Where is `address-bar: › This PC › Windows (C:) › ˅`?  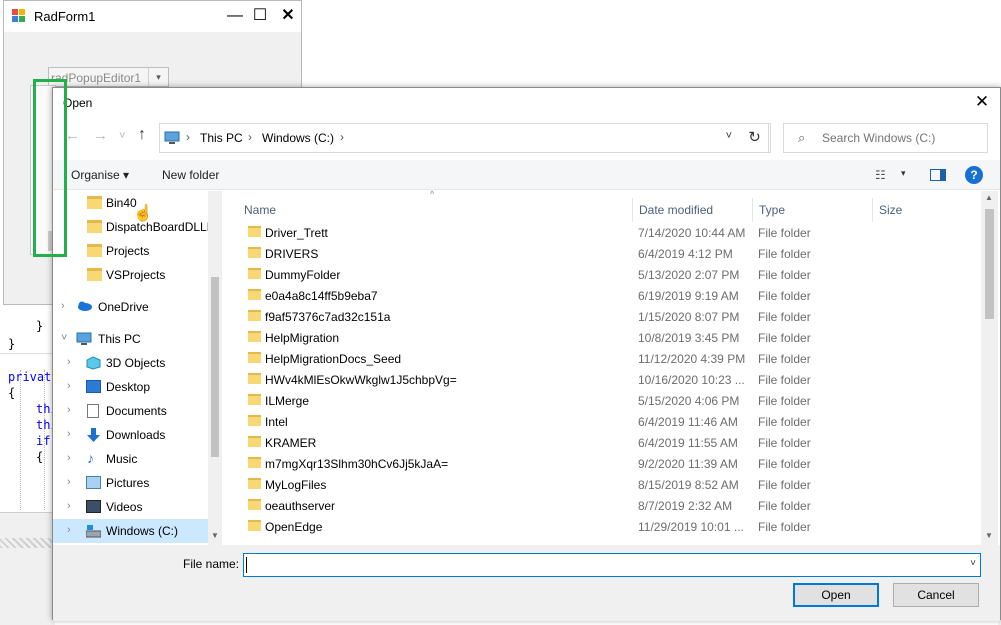 address-bar: › This PC › Windows (C:) › ˅ is located at coordinates (464, 138).